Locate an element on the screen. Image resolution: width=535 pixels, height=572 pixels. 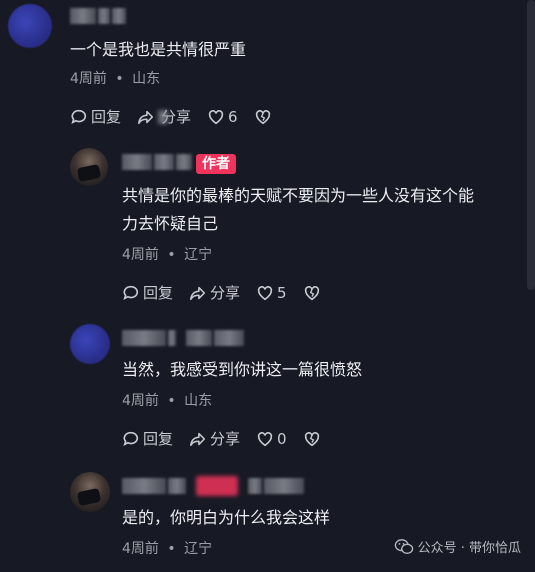
comment-text: 当然，我感受到你讲这一篇很愤怒 is located at coordinates (242, 369).